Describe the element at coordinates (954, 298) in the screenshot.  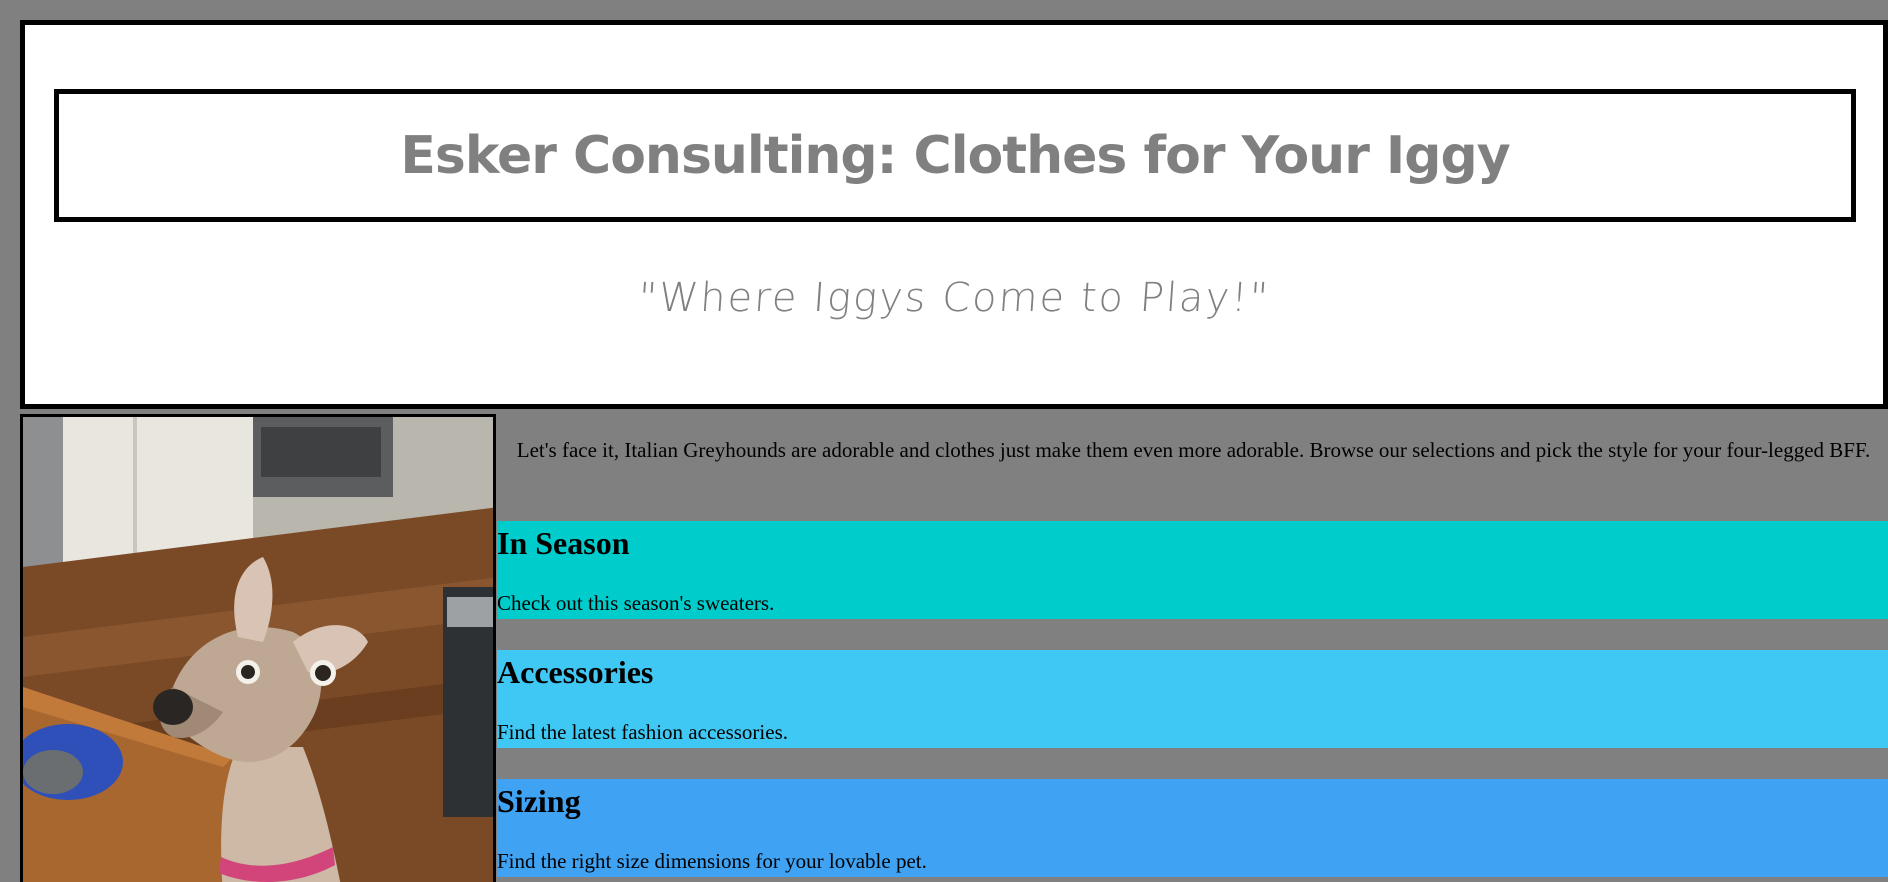
I see `site-tagline: "Where Iggys Come to Play!"` at that location.